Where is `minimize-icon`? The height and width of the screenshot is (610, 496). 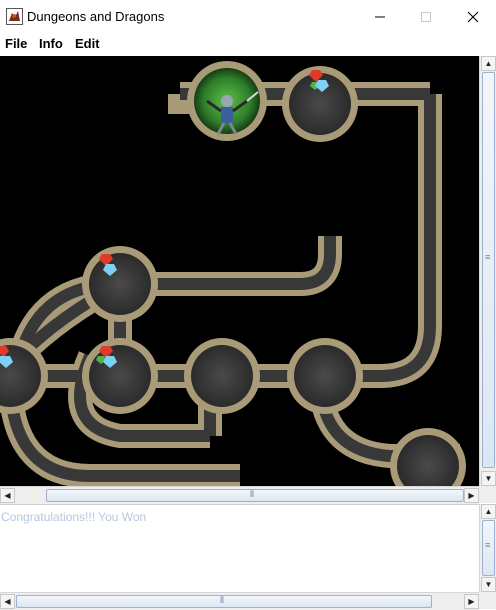 minimize-icon is located at coordinates (380, 16).